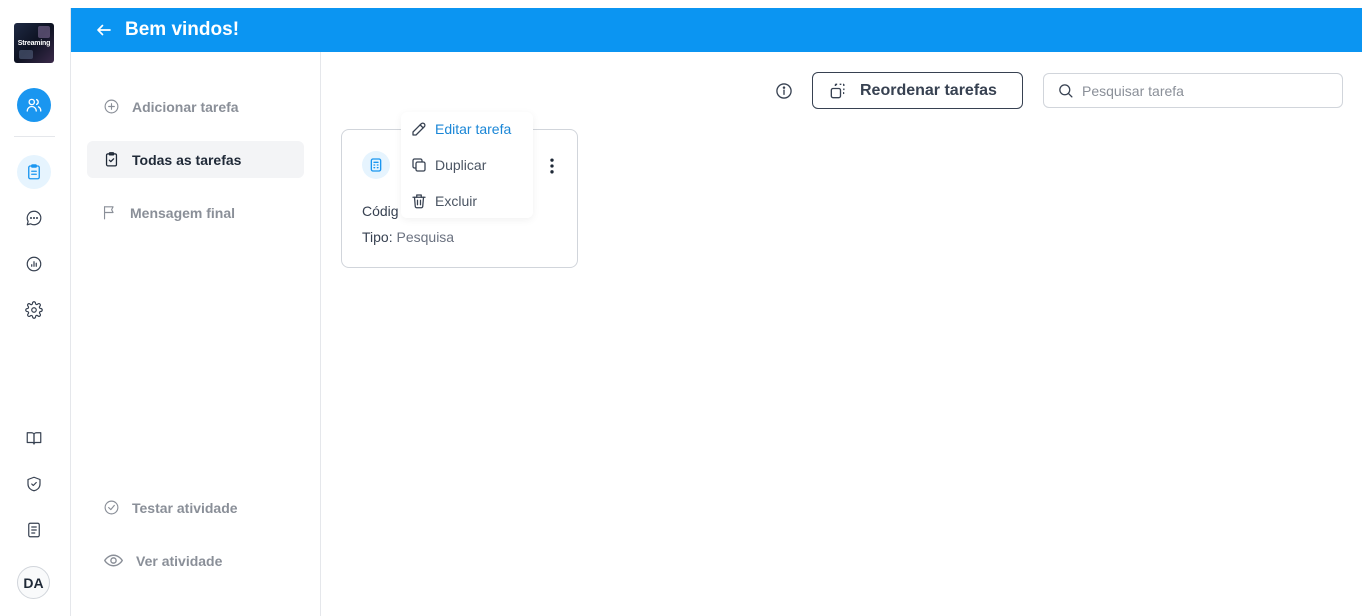  I want to click on security-button, so click(34, 484).